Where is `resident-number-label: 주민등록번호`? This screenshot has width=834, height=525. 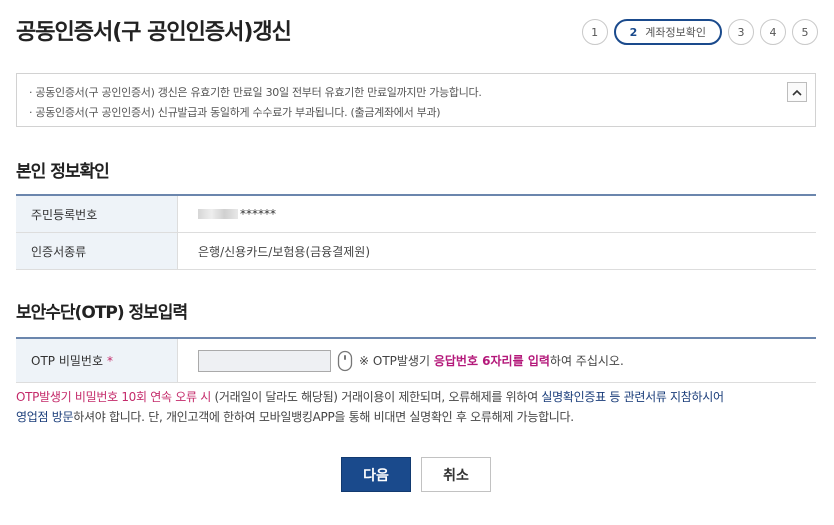 resident-number-label: 주민등록번호 is located at coordinates (97, 214).